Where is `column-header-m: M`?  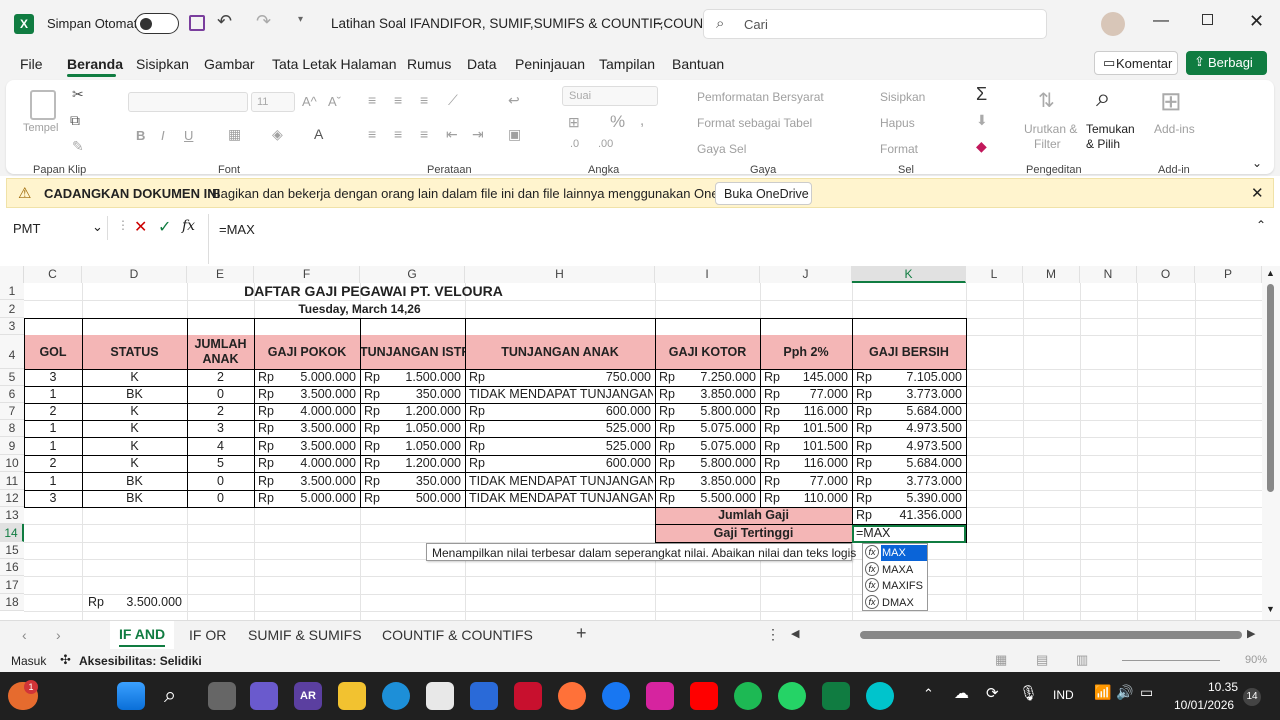 column-header-m: M is located at coordinates (1051, 274).